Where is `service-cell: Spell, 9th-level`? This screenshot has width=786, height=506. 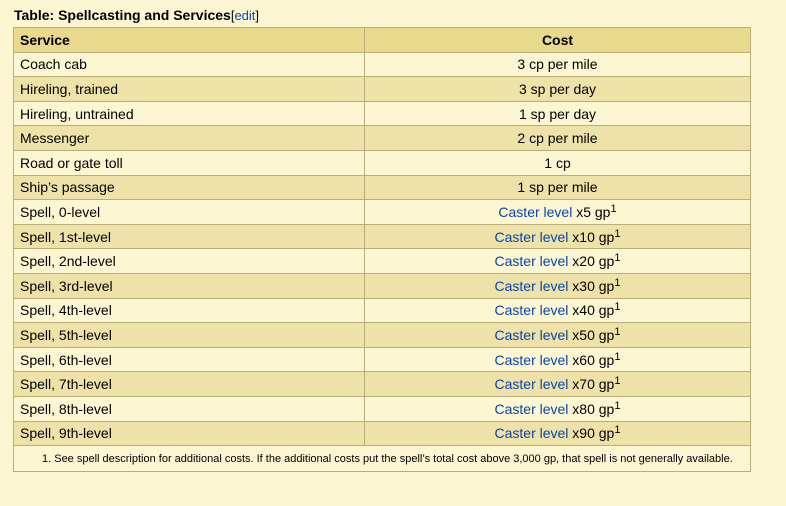 service-cell: Spell, 9th-level is located at coordinates (189, 433).